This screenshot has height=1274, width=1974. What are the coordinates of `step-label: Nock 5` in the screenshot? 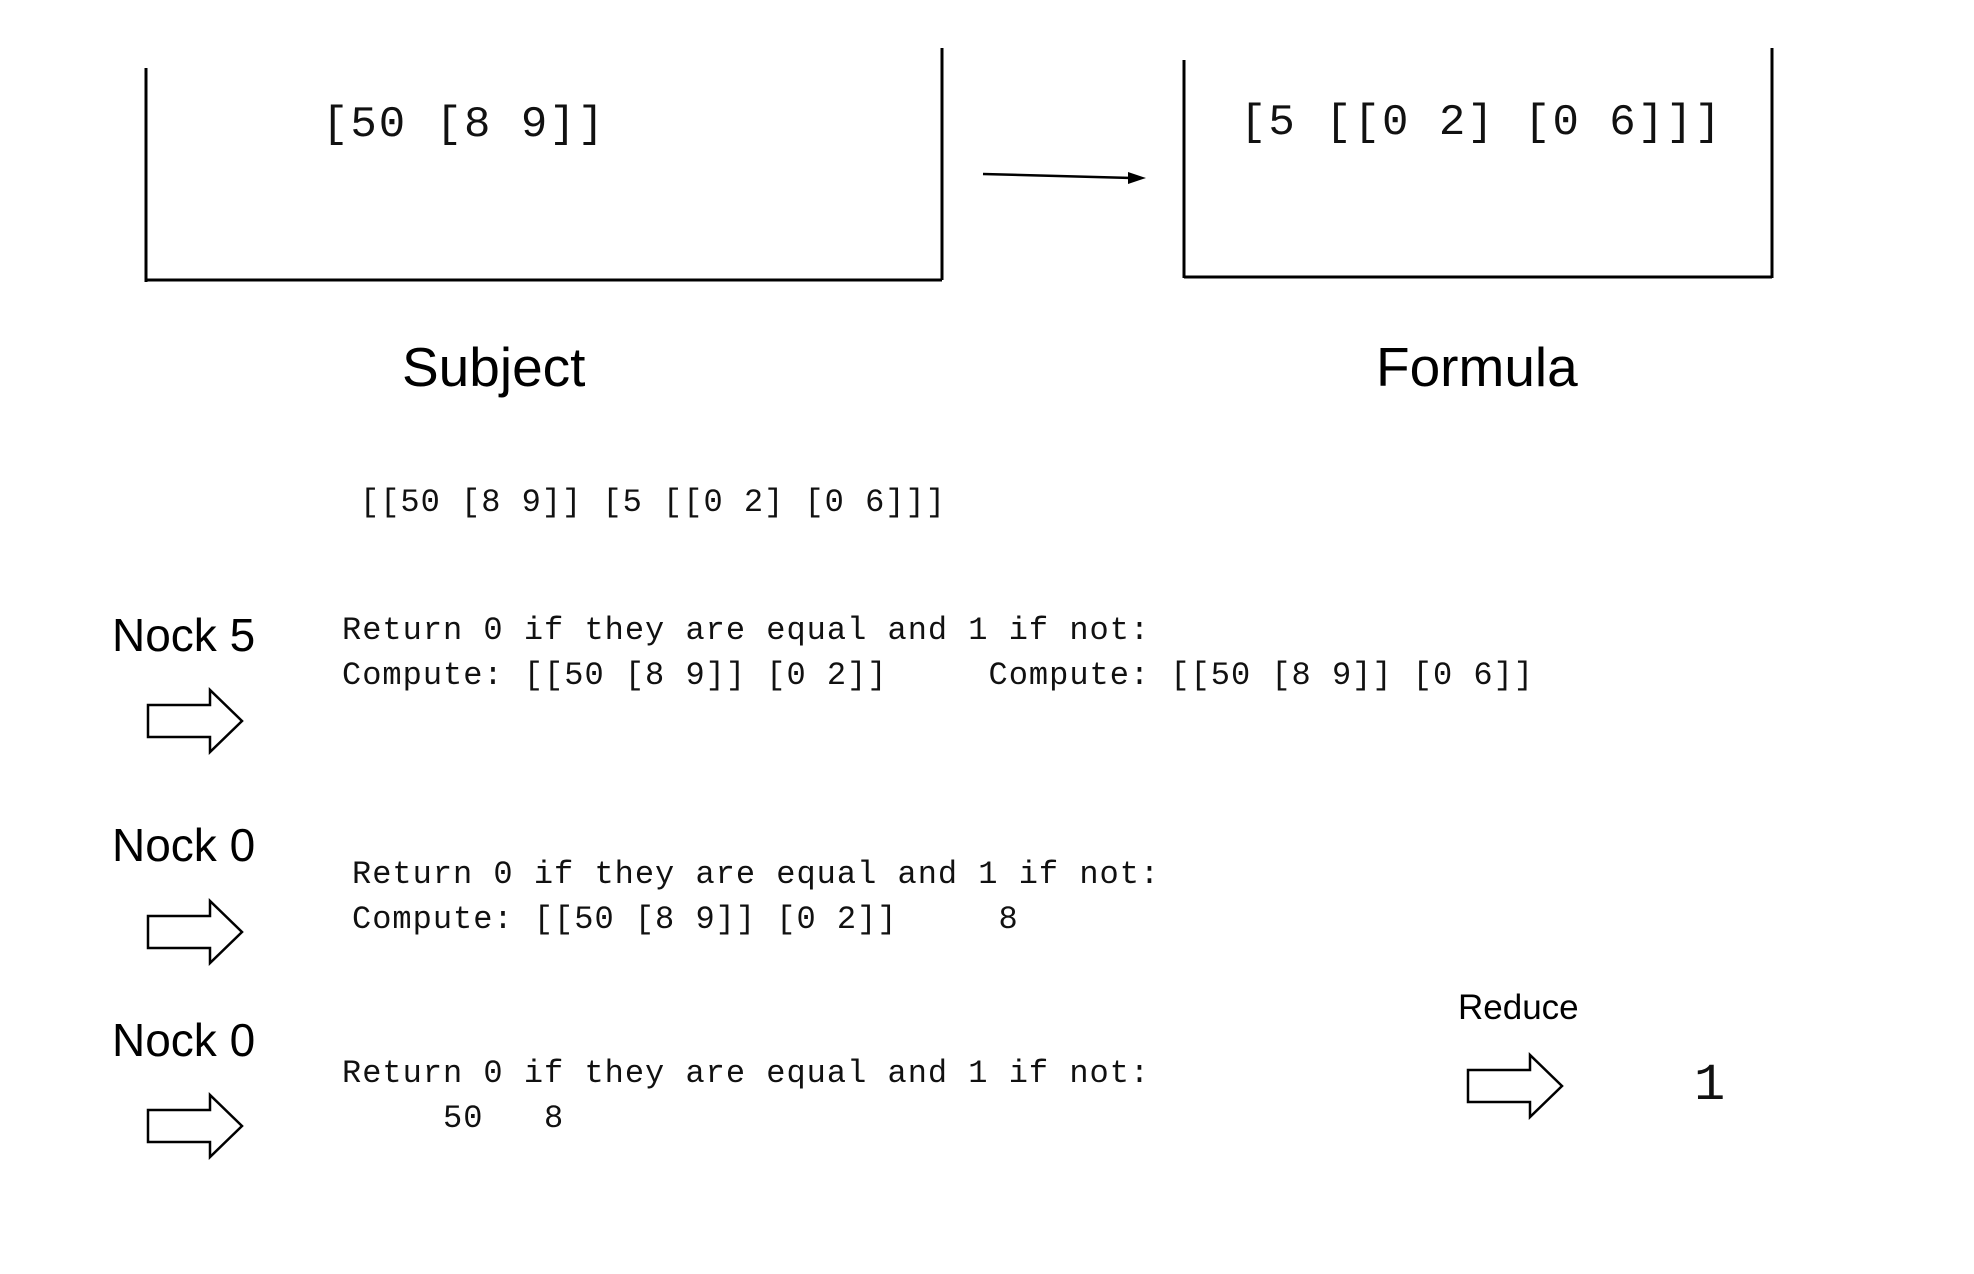 It's located at (184, 635).